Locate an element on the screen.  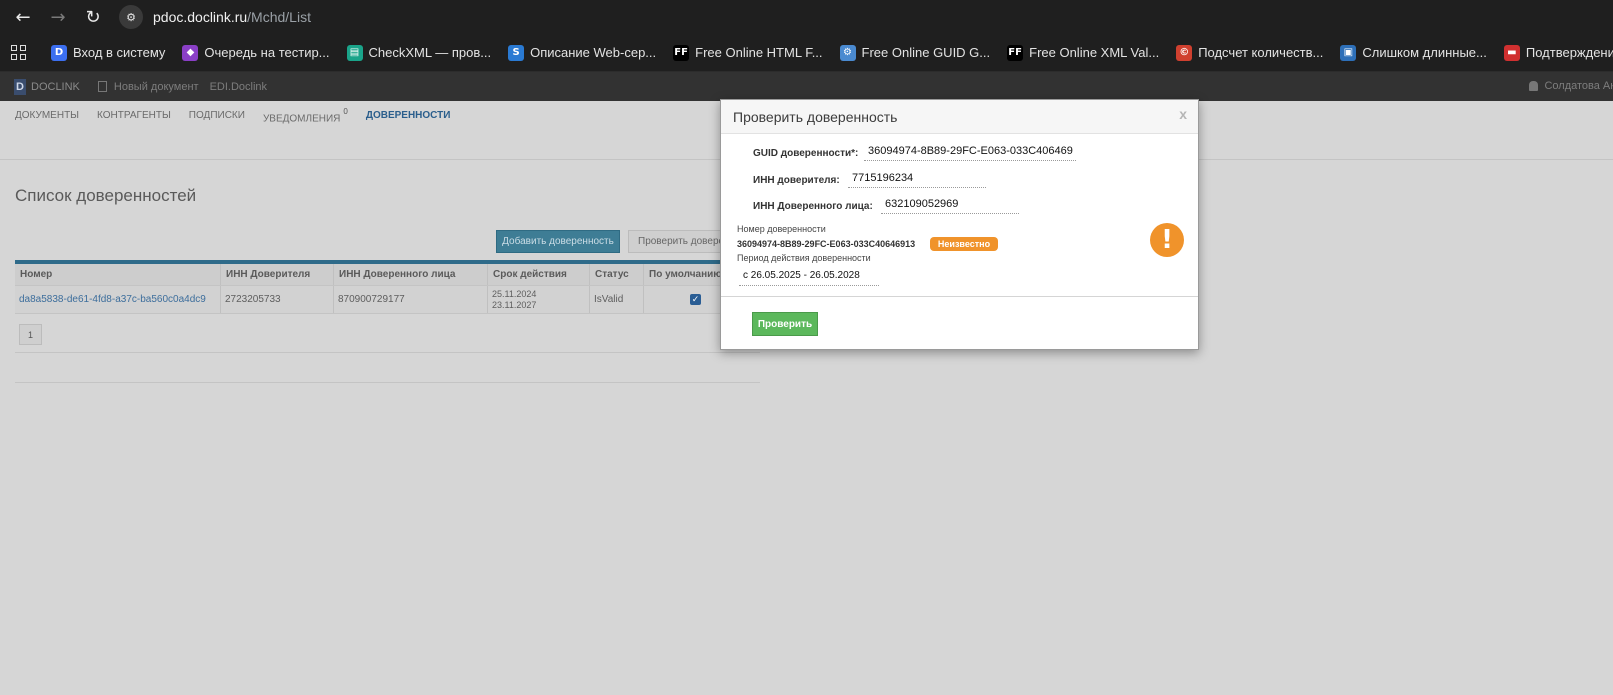
bookmark-favicon-icon: ▤ is located at coordinates (354, 52).